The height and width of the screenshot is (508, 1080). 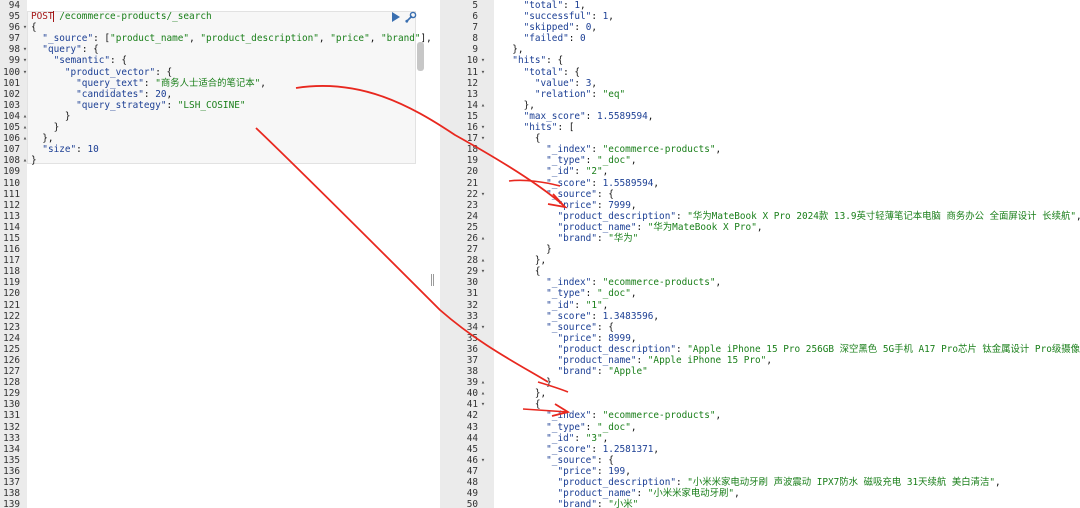 What do you see at coordinates (216, 183) in the screenshot?
I see `request-line: 110` at bounding box center [216, 183].